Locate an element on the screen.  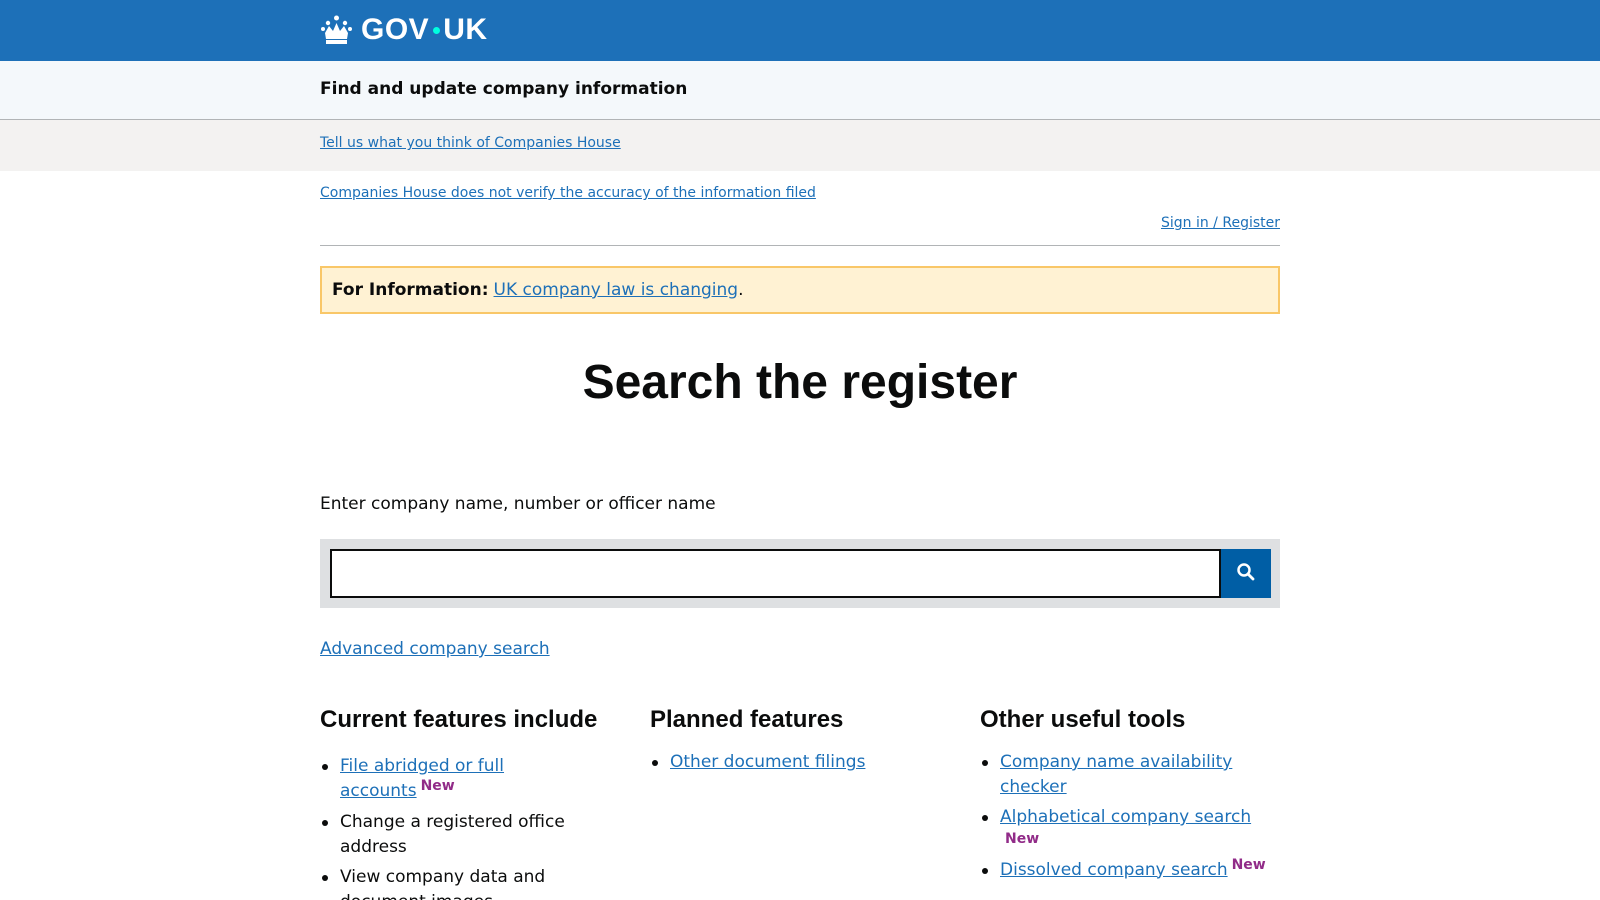
service-name-link: Find and update company information is located at coordinates (503, 89).